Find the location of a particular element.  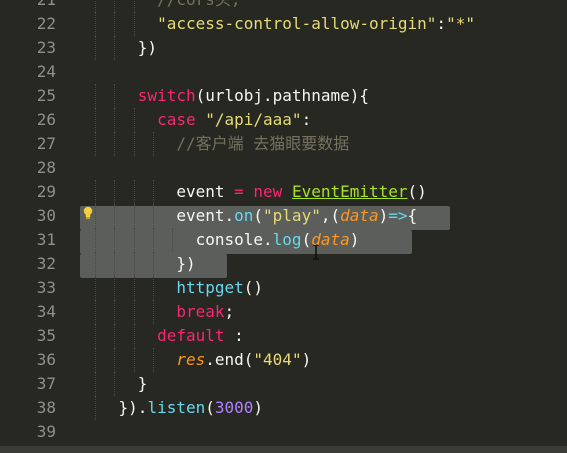

code-token-string: "play" is located at coordinates (292, 215).